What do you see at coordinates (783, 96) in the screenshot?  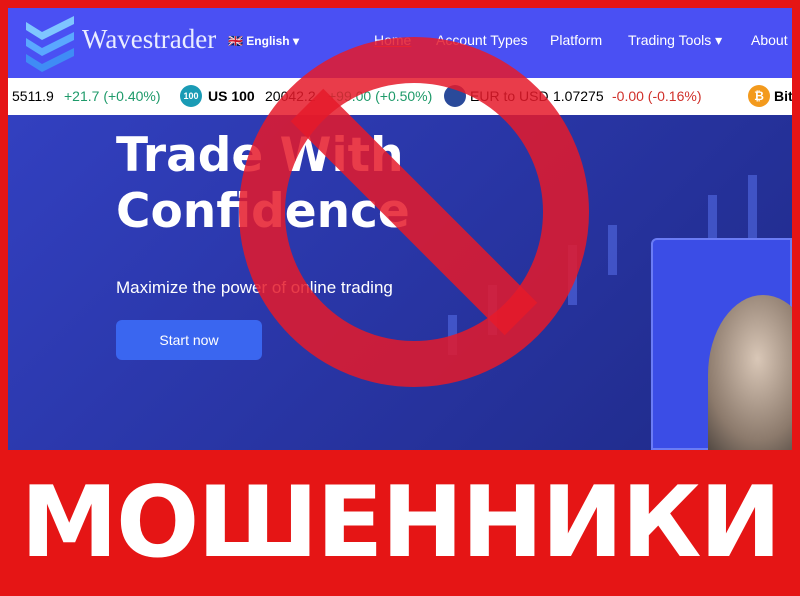 I see `ticker-name: Bit` at bounding box center [783, 96].